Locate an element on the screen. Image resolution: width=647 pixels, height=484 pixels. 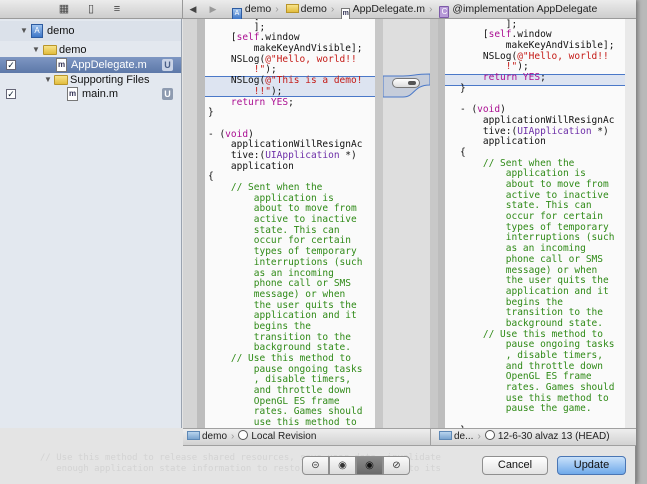
file-icon: ▯ is located at coordinates (91, 9).